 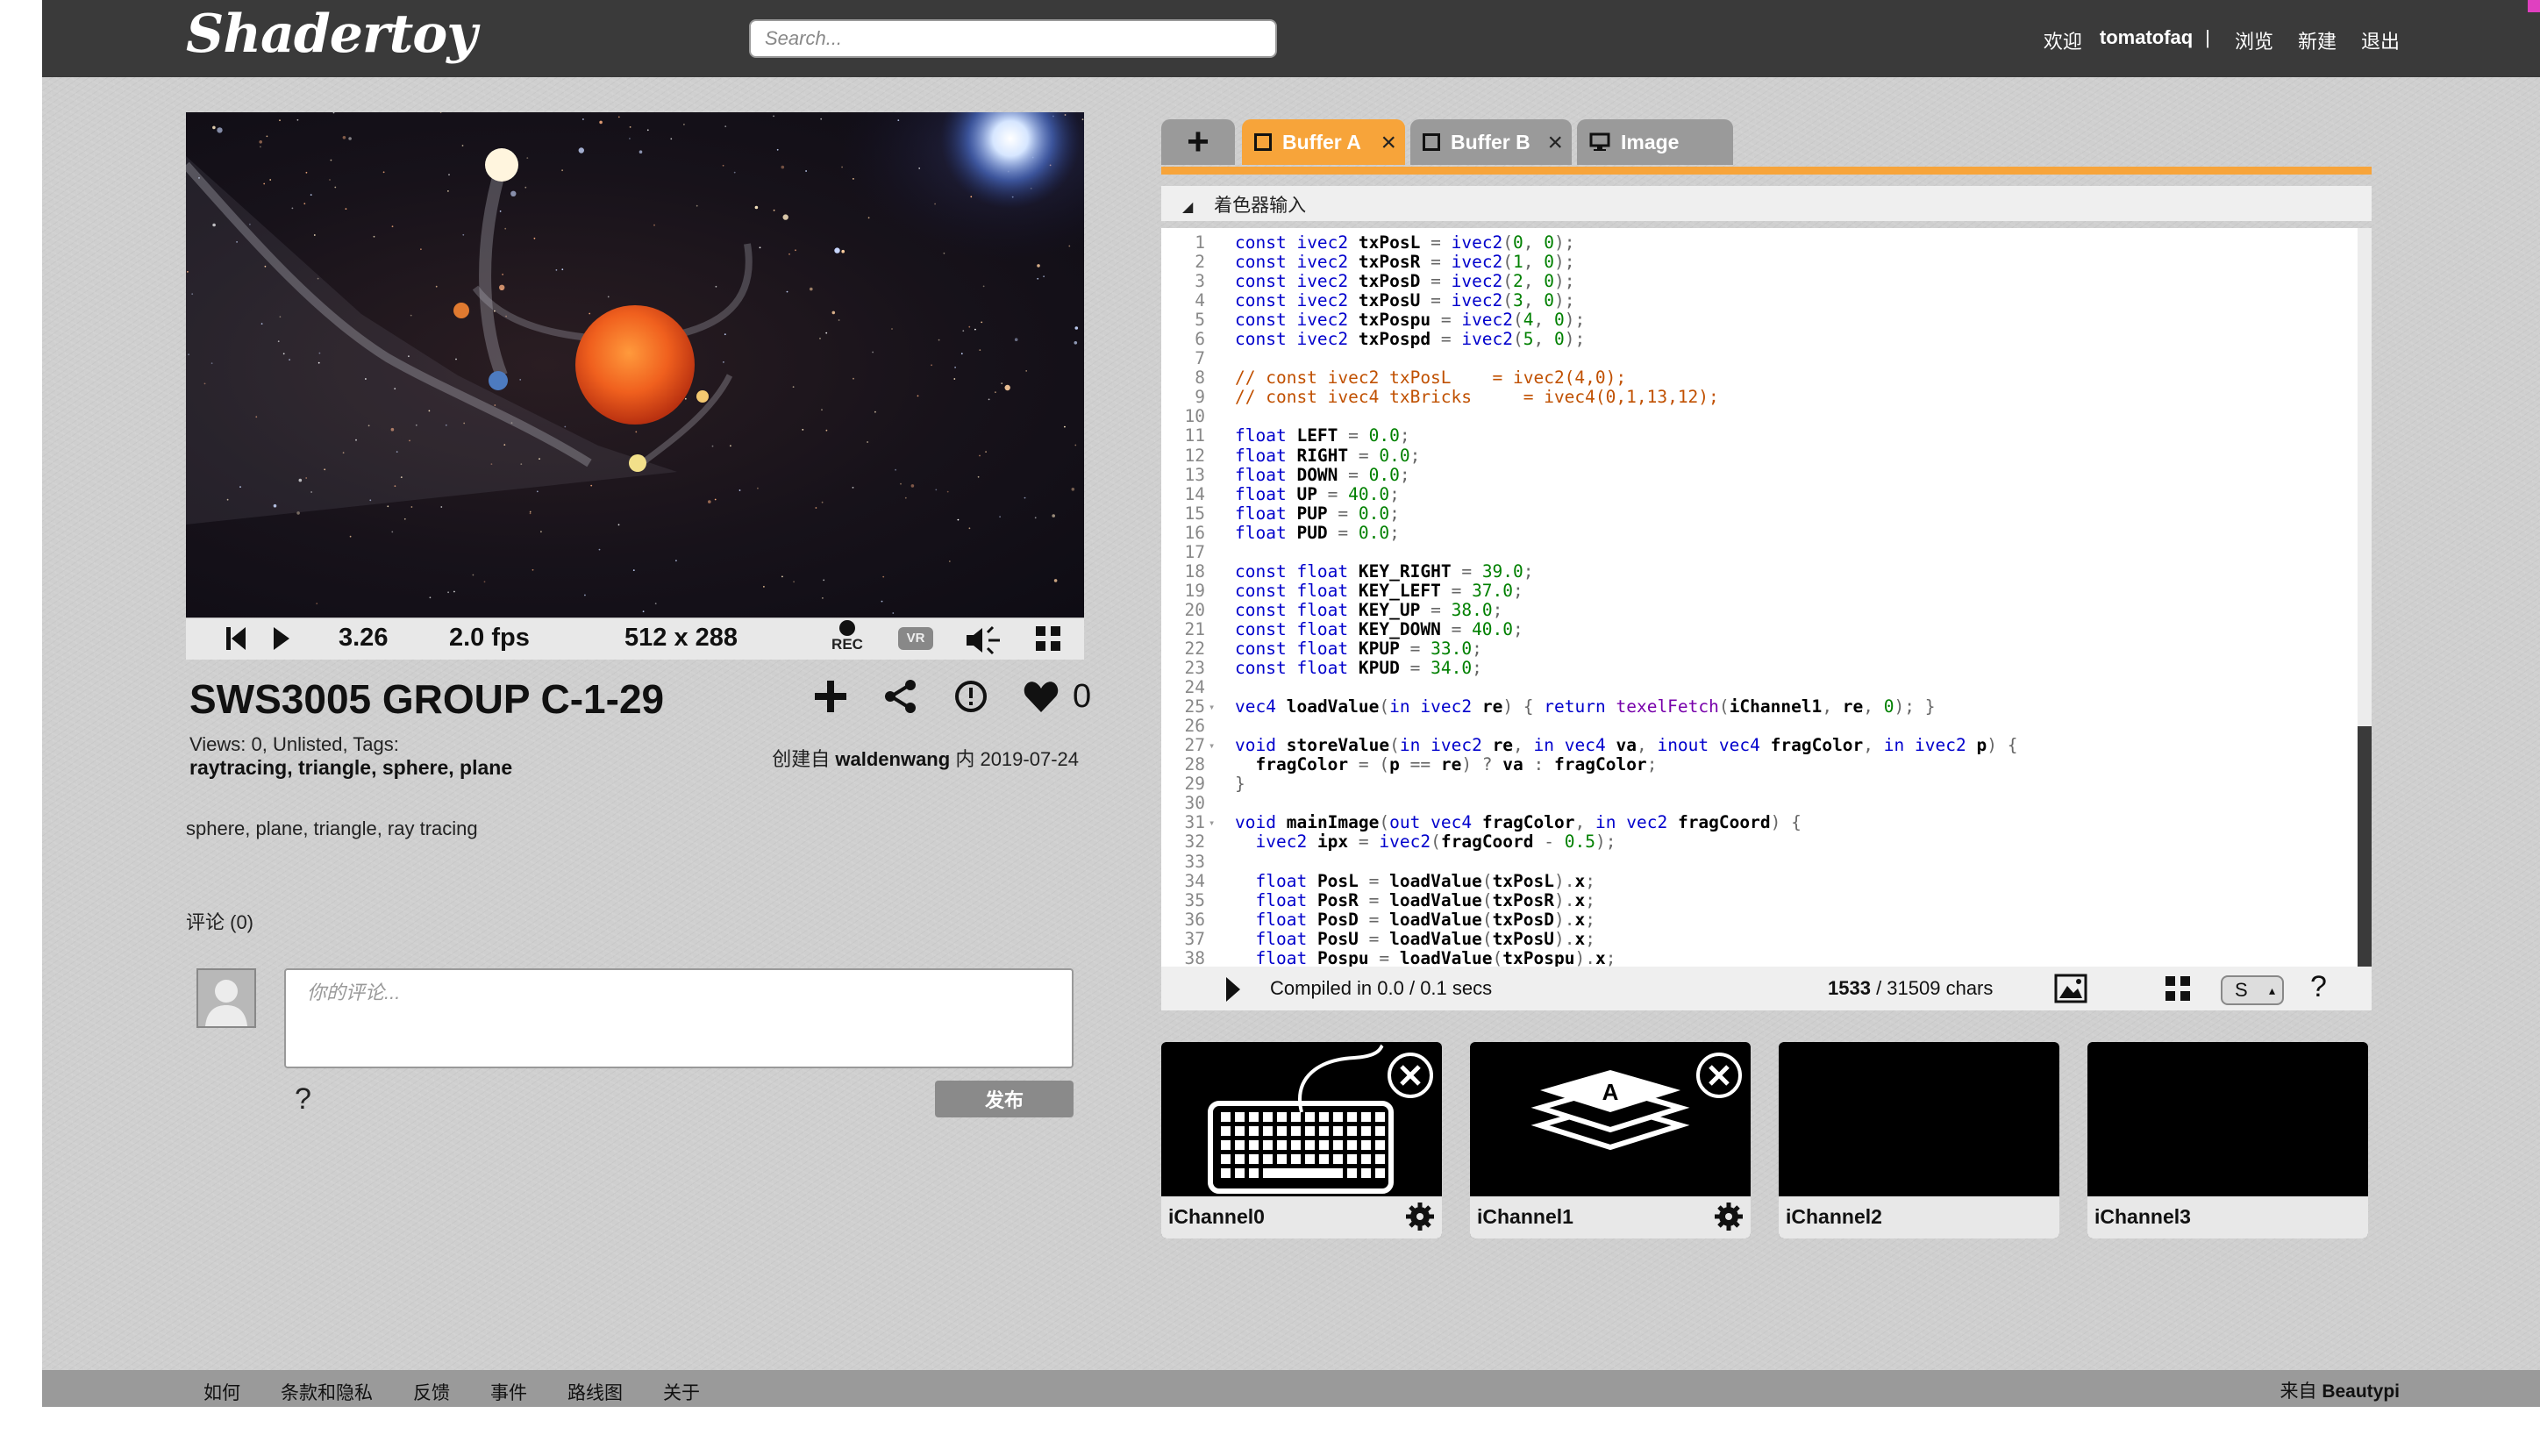 What do you see at coordinates (221, 1392) in the screenshot?
I see `footer-link-howto: 如何` at bounding box center [221, 1392].